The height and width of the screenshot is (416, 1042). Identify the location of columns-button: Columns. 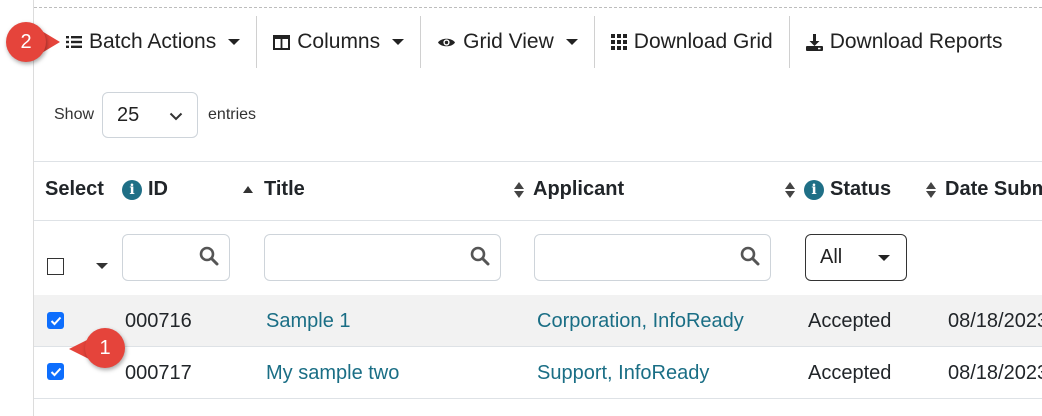
(338, 42).